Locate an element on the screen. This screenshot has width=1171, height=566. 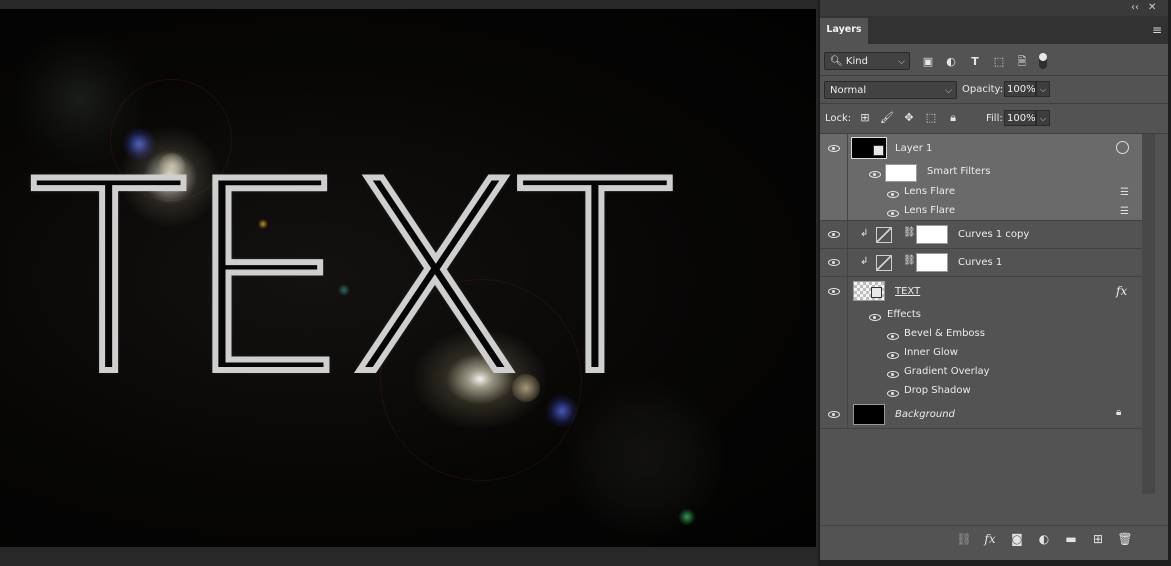
lock-artboard-icon: ⬚ is located at coordinates (931, 118).